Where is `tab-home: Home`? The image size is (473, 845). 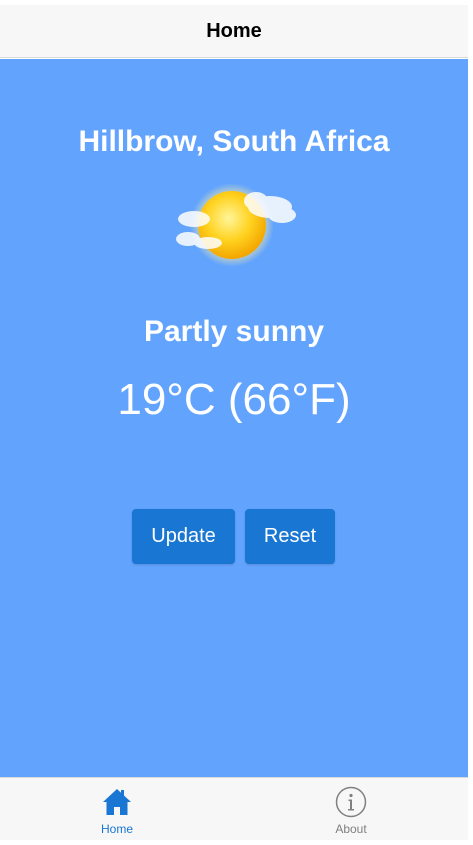 tab-home: Home is located at coordinates (117, 809).